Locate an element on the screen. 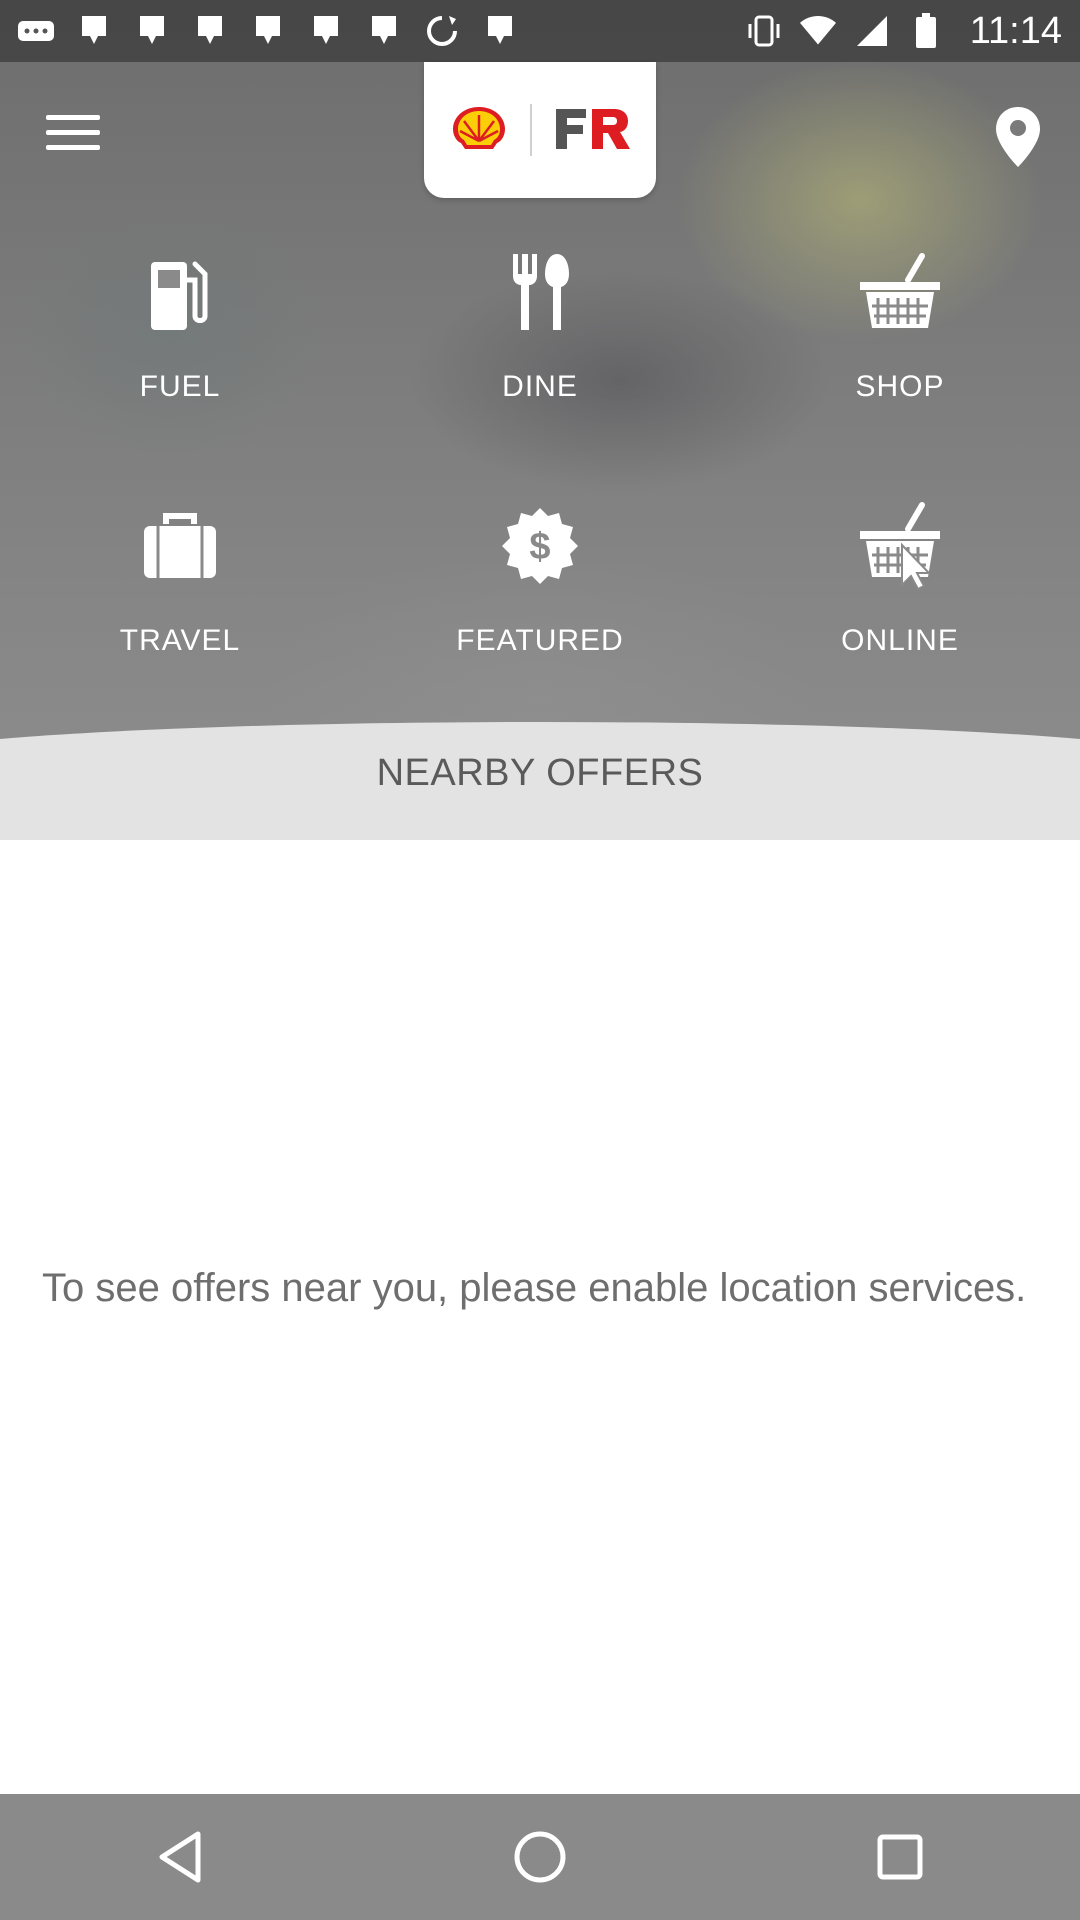  shell-logo is located at coordinates (479, 130).